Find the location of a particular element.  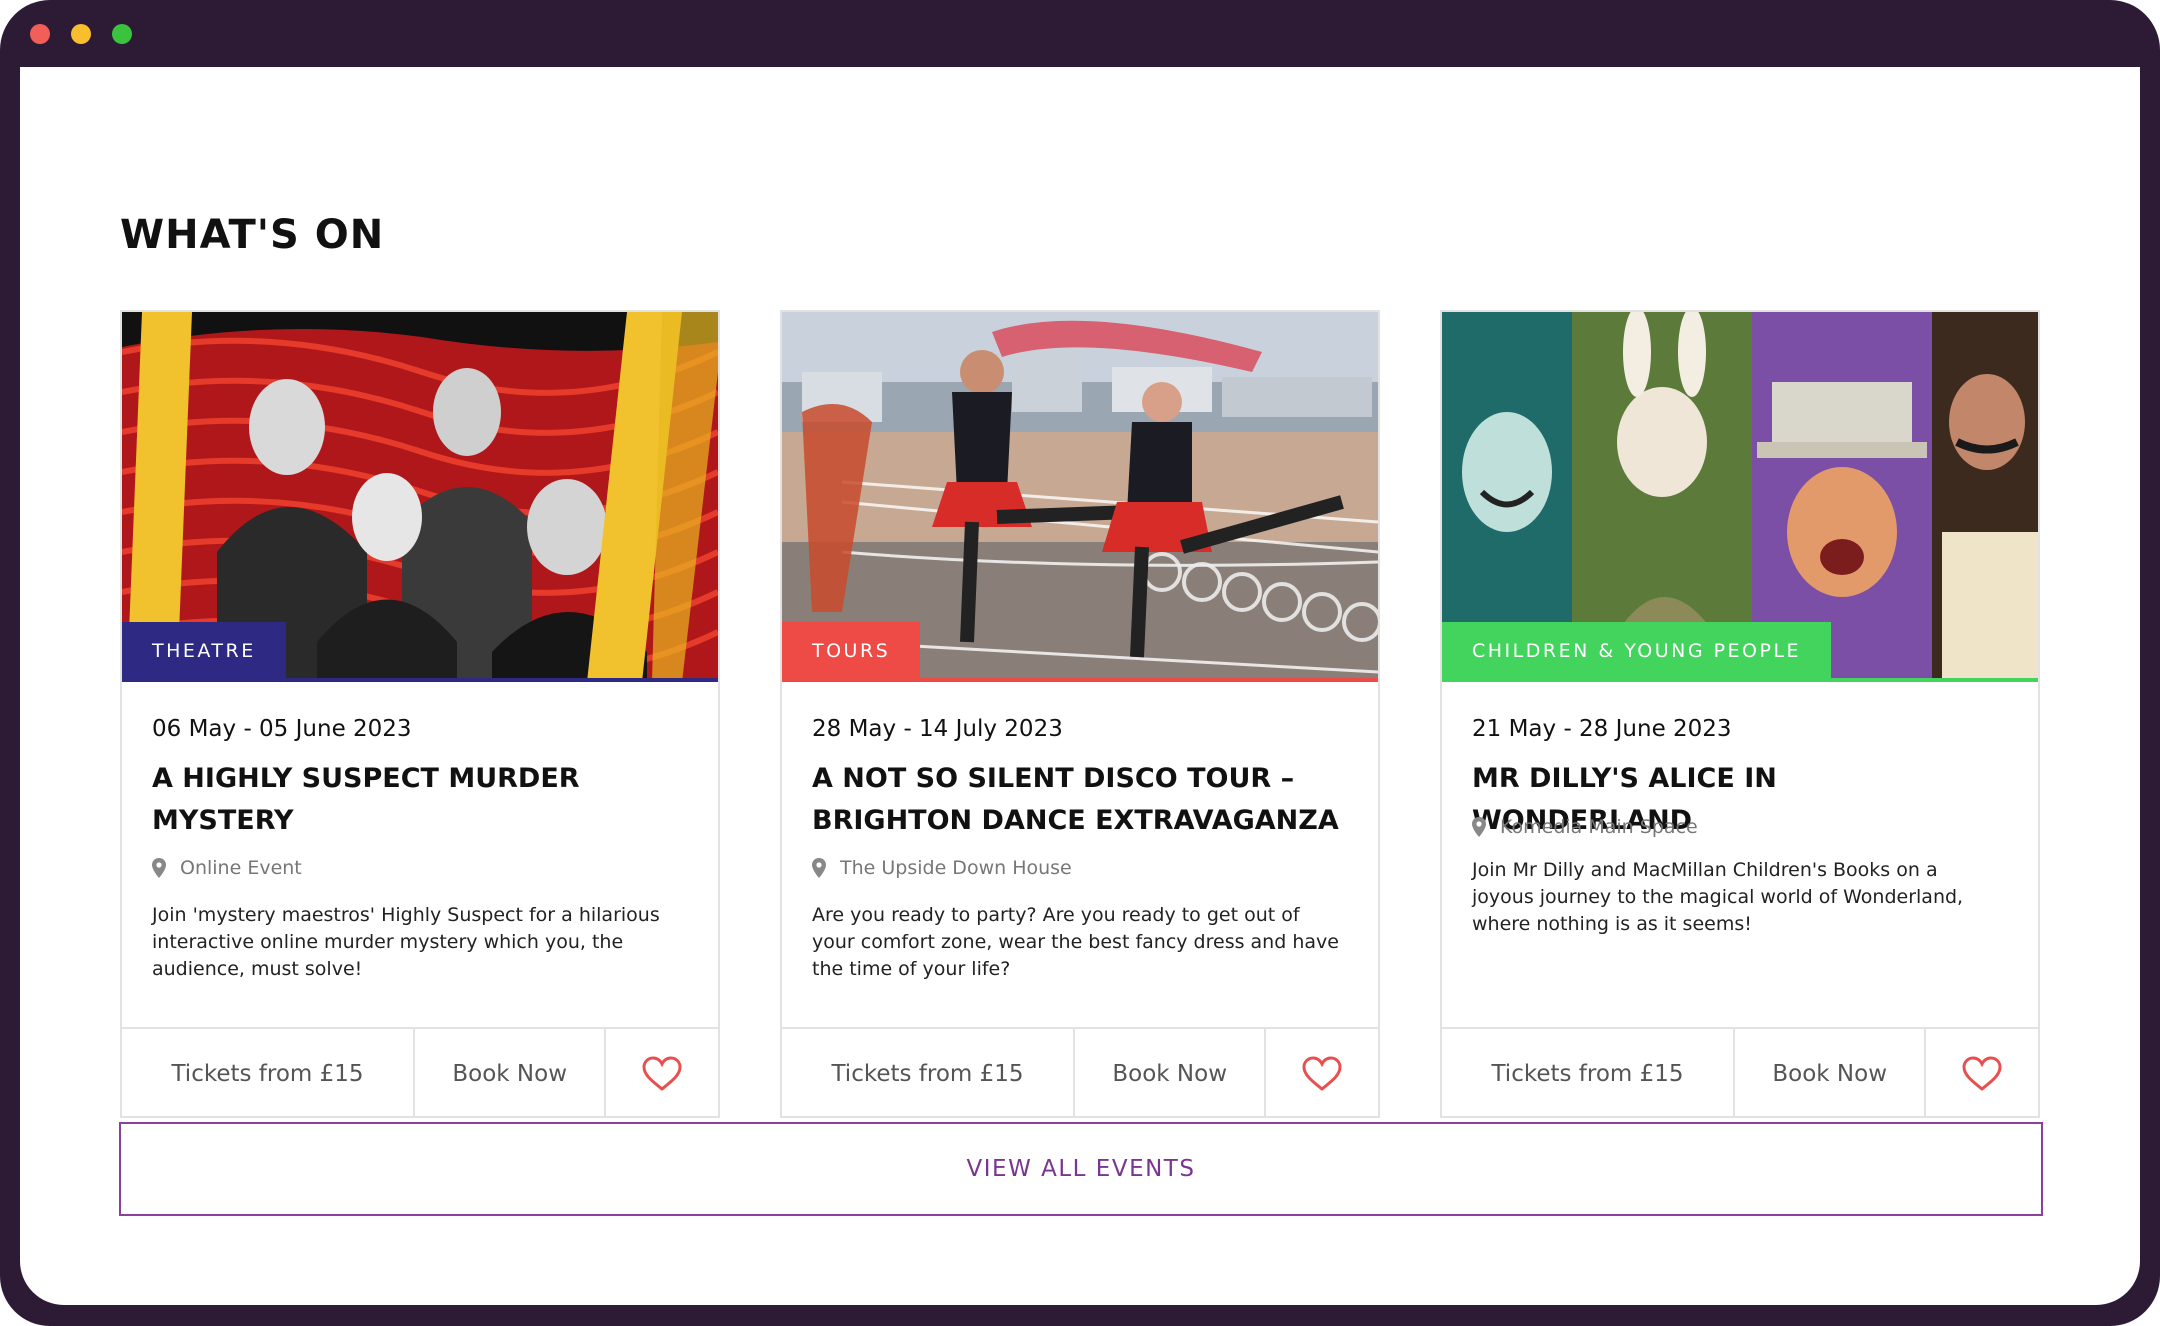

category-tag: TOURS is located at coordinates (851, 651).